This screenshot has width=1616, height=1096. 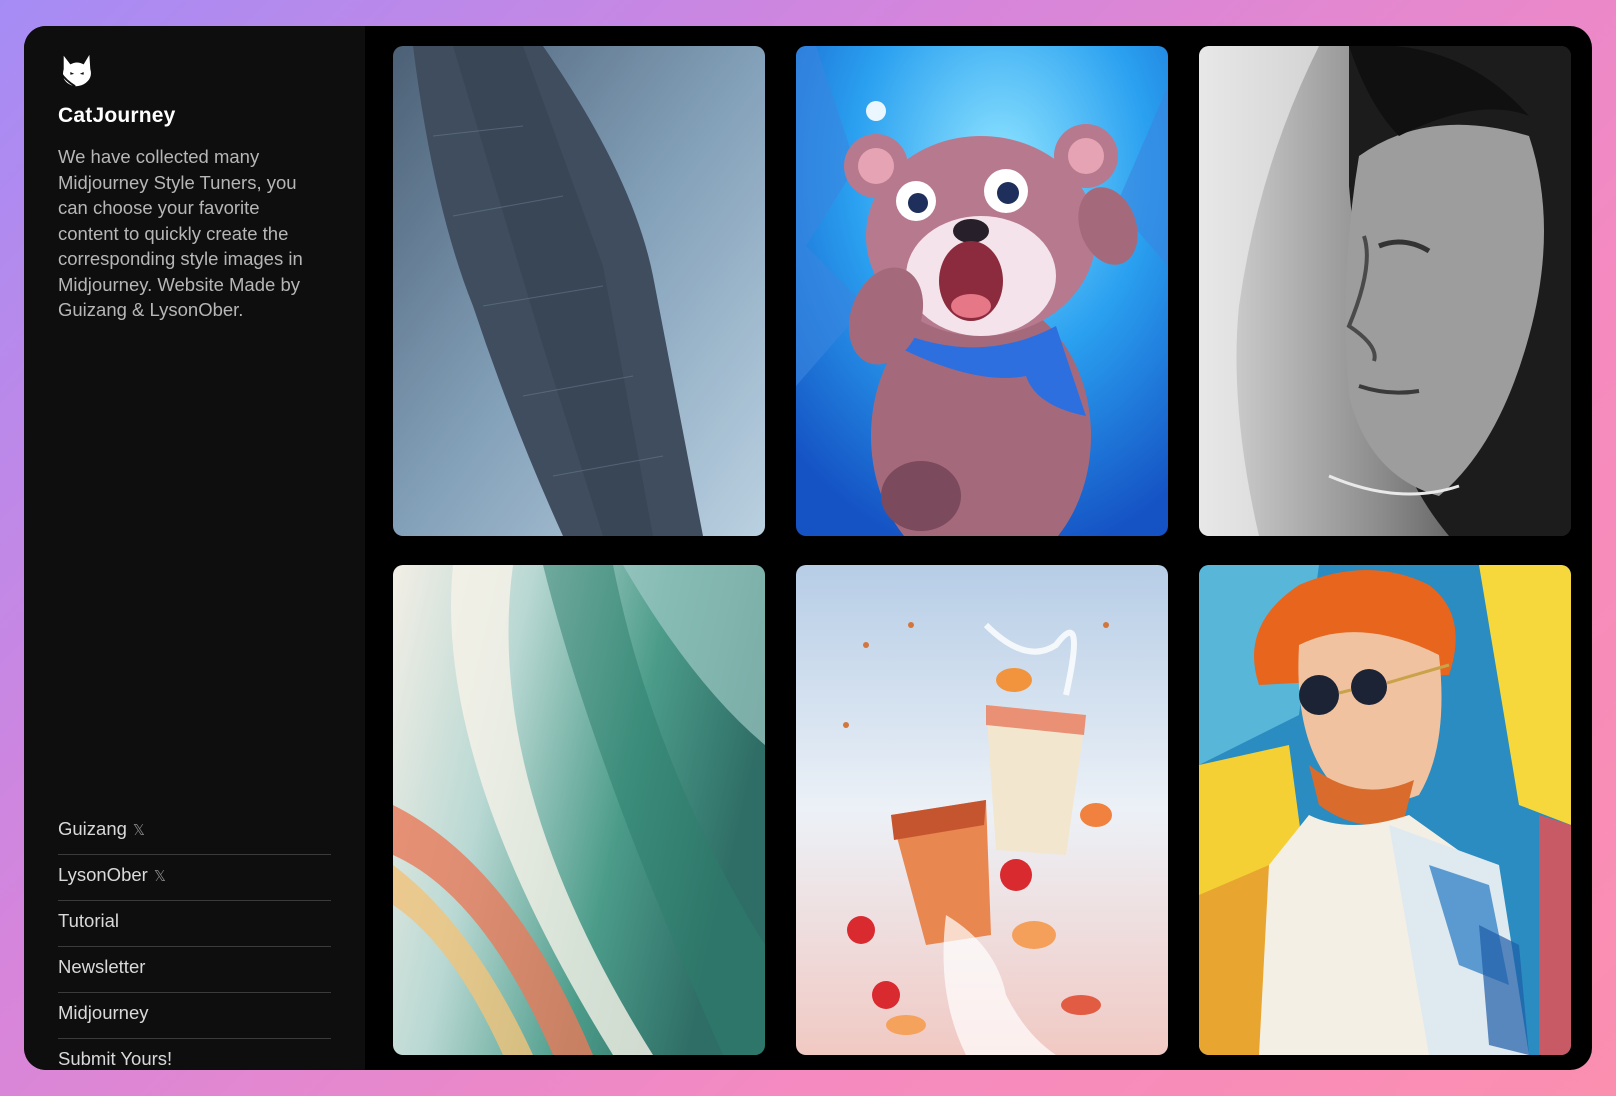 I want to click on link-submit-yours: Submit Yours!, so click(x=194, y=1054).